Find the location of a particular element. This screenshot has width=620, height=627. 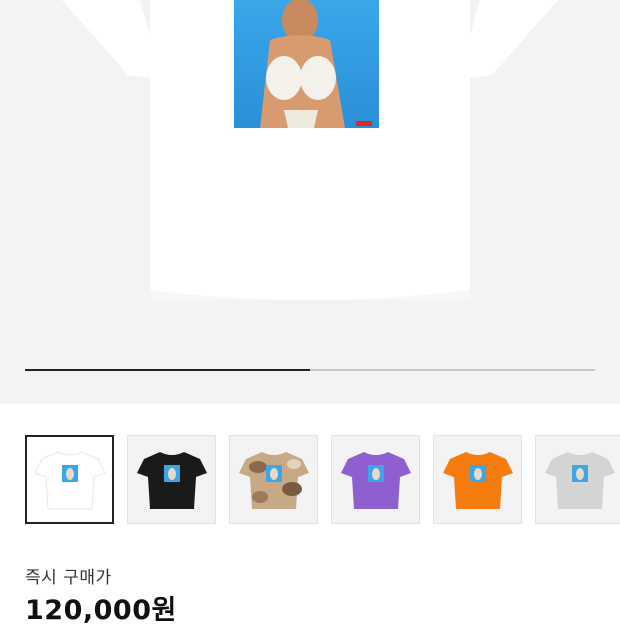

thumbnail-camo is located at coordinates (273, 479).